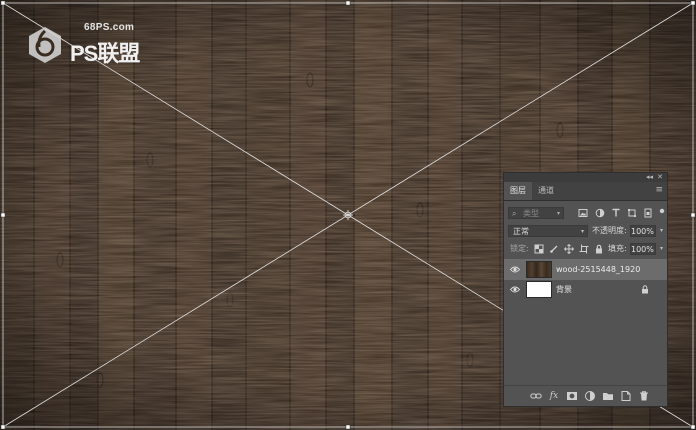 This screenshot has width=696, height=430. What do you see at coordinates (609, 230) in the screenshot?
I see `opacity-label: 不透明度:` at bounding box center [609, 230].